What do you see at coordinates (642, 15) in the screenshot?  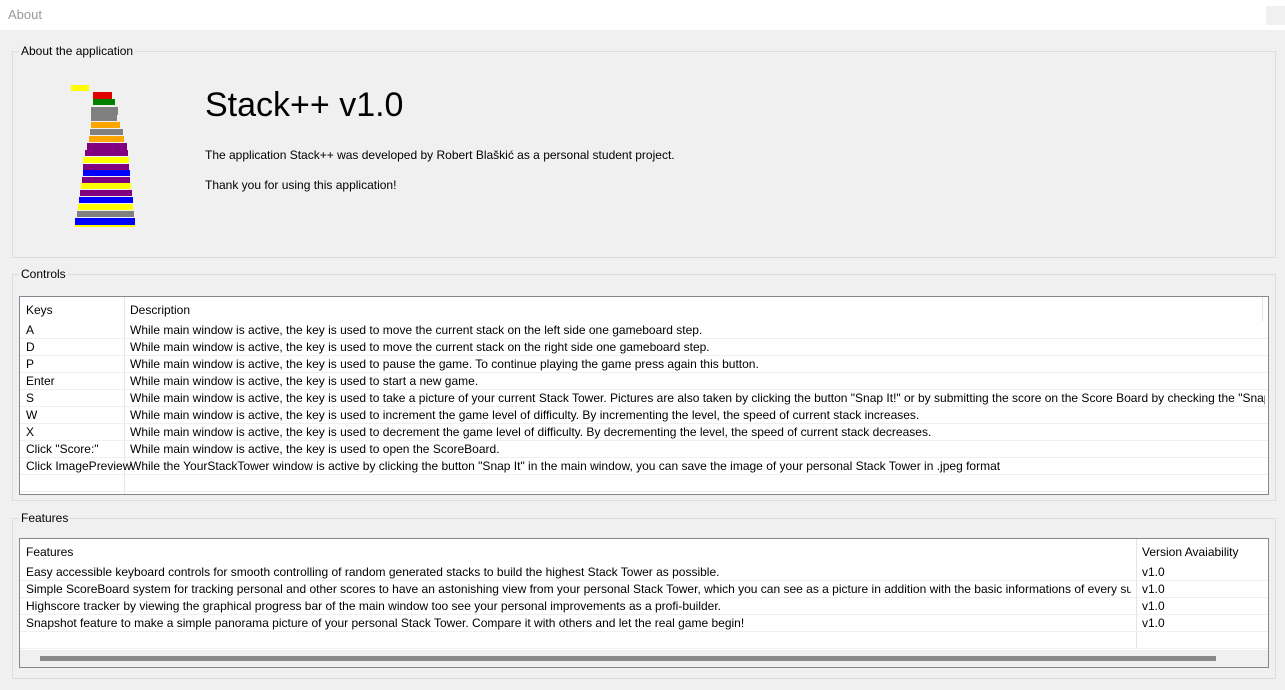 I see `title-bar: About` at bounding box center [642, 15].